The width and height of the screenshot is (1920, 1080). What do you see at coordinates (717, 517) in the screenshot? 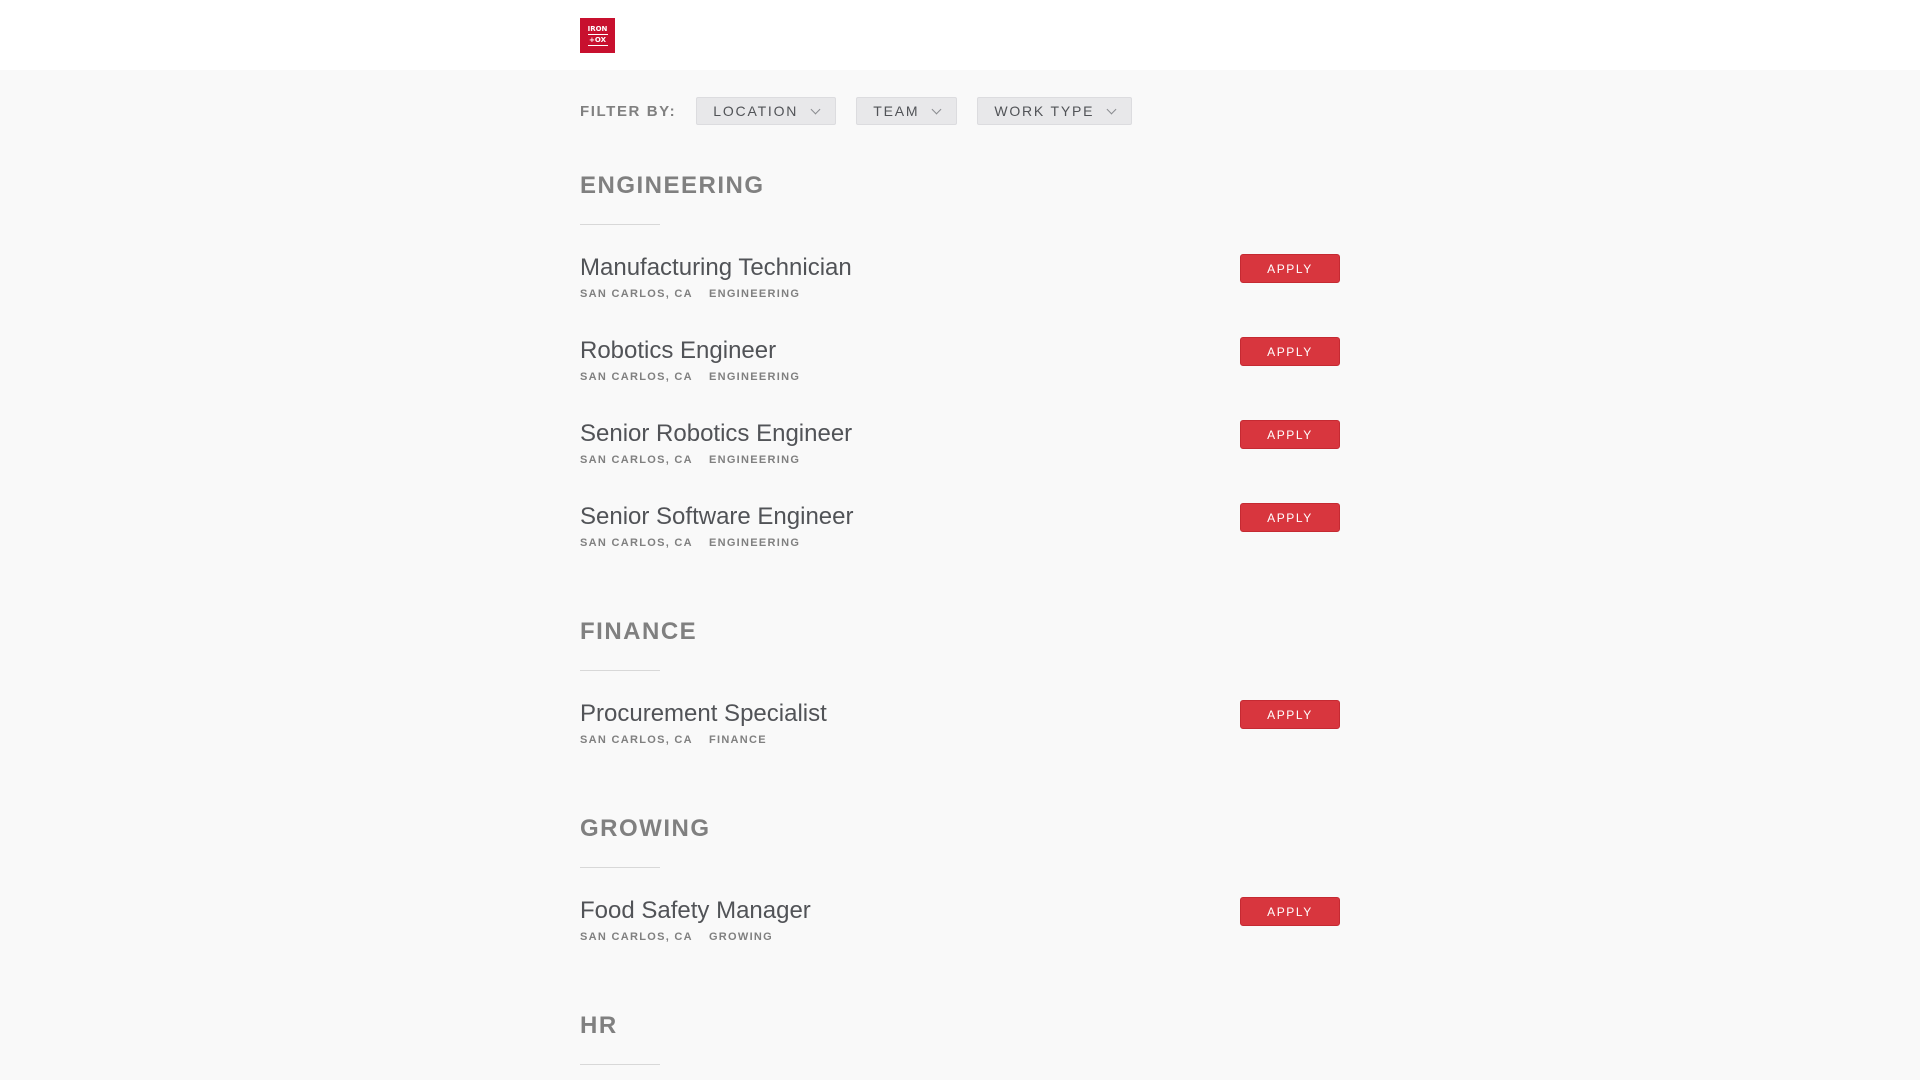
I see `posting-title-link: Senior Software Engineer` at bounding box center [717, 517].